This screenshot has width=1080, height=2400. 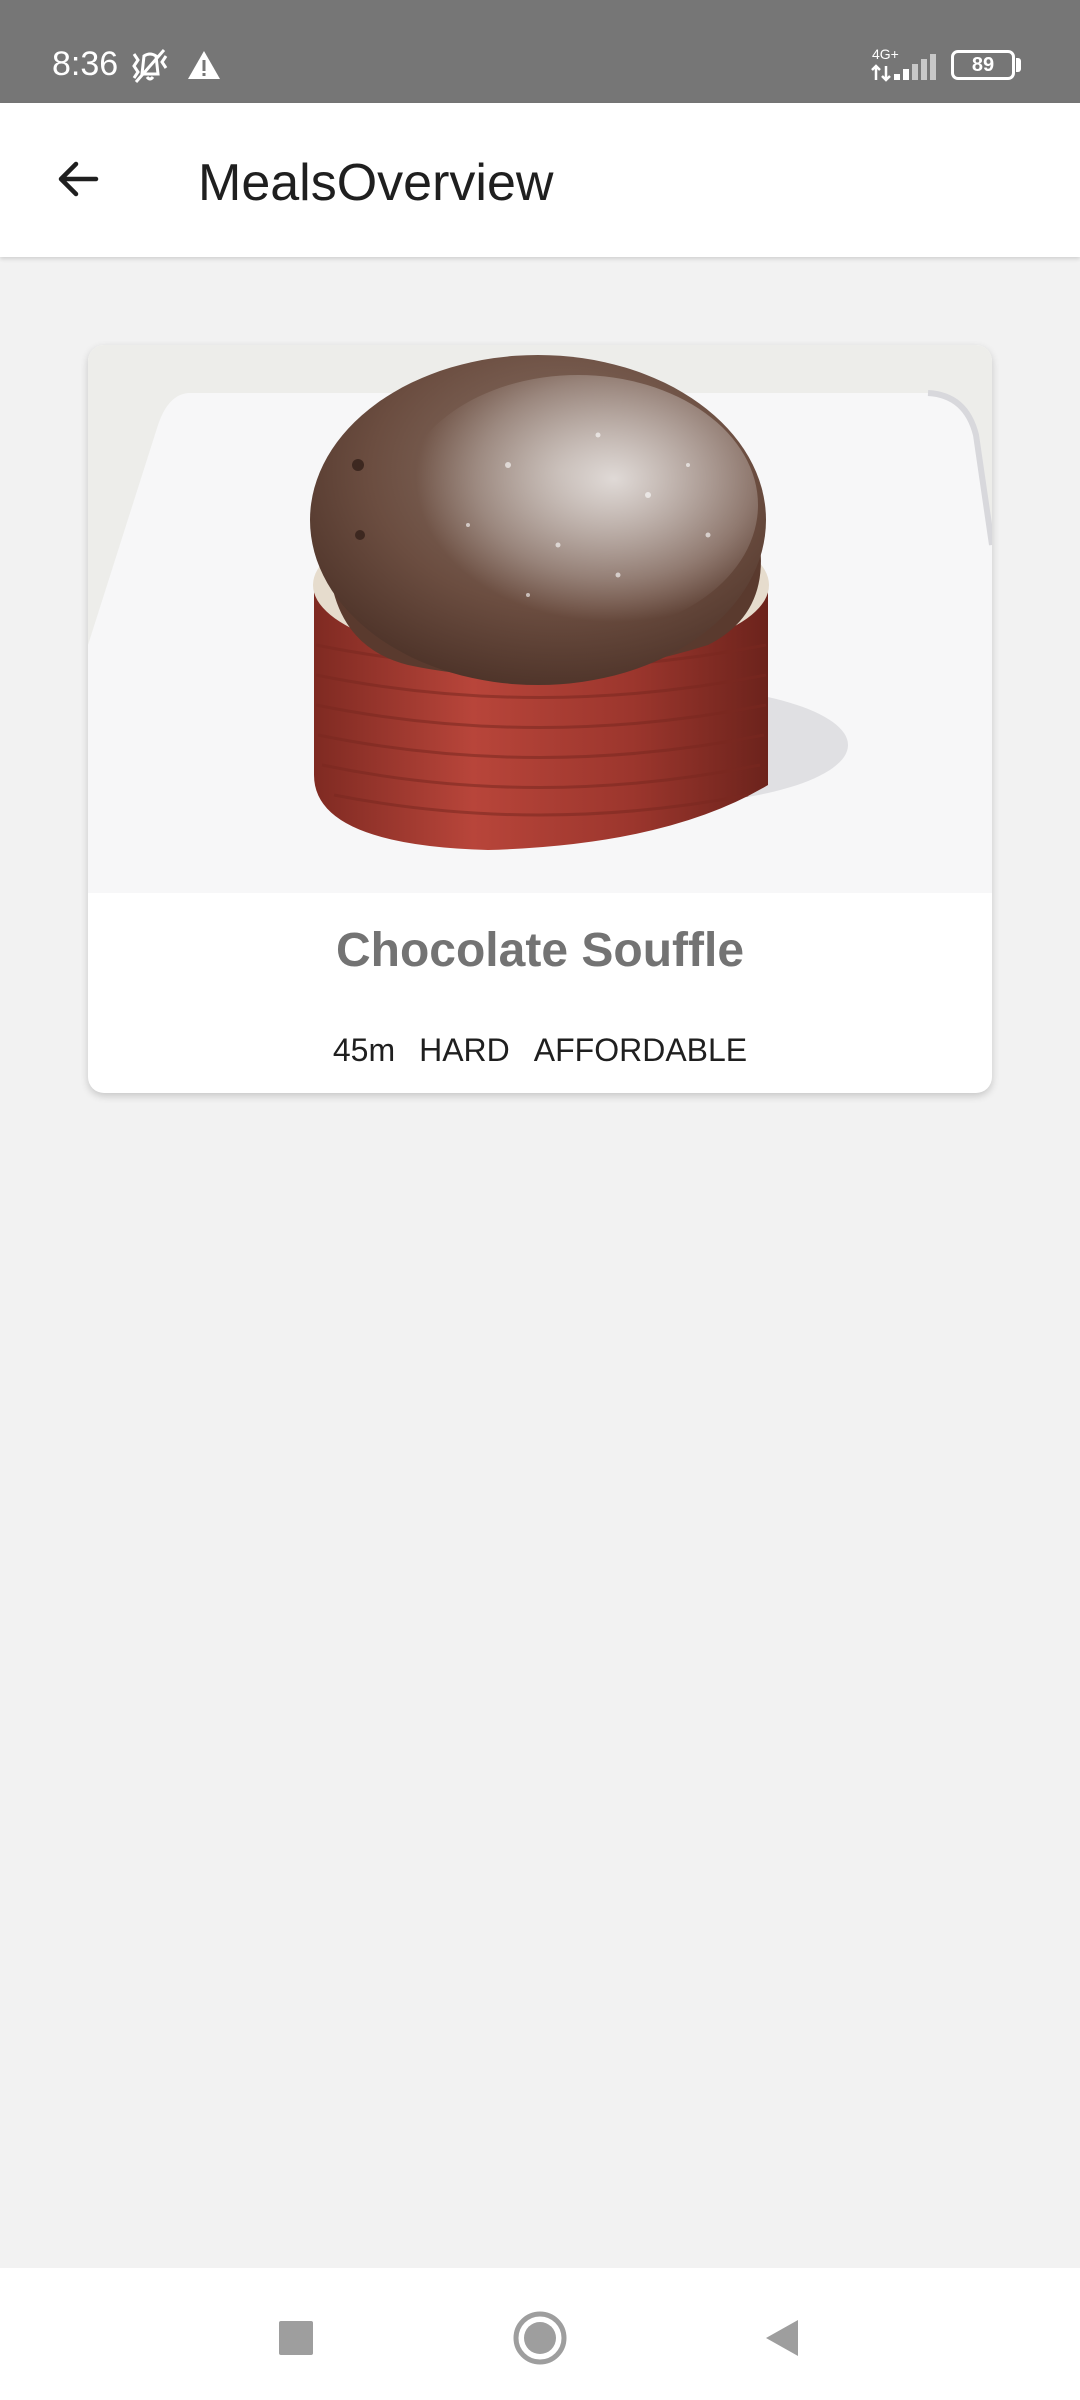 I want to click on back-nav-button, so click(x=782, y=2338).